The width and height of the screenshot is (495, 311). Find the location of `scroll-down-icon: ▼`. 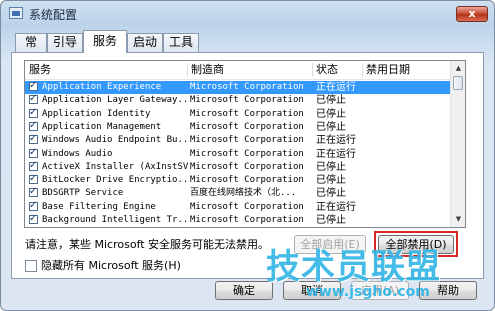

scroll-down-icon: ▼ is located at coordinates (458, 219).